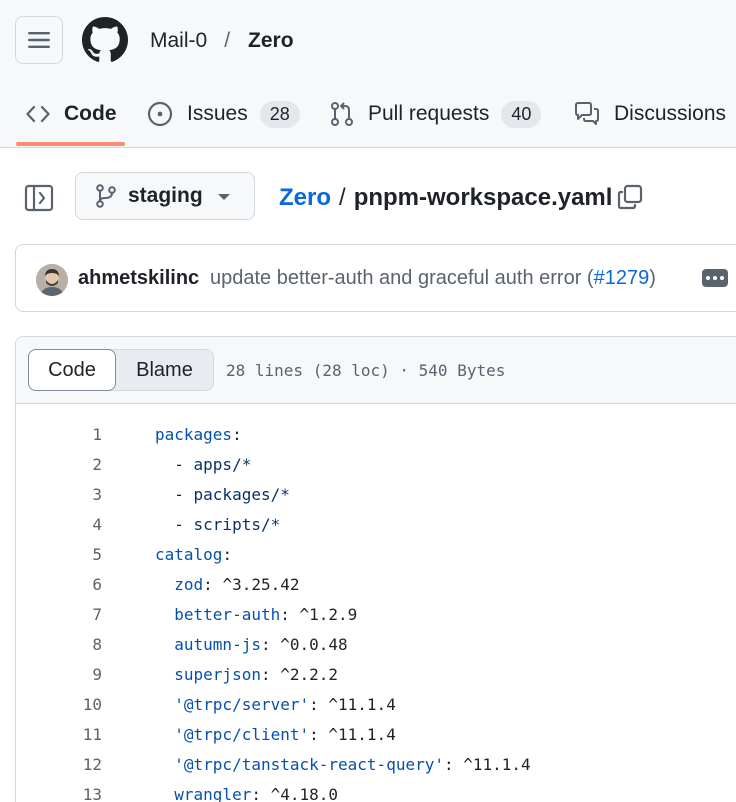 The height and width of the screenshot is (802, 736). I want to click on git-pull-request-icon, so click(342, 114).